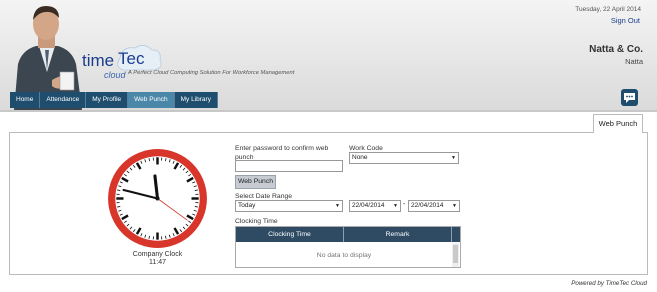 The height and width of the screenshot is (292, 657). I want to click on nav-attendance: Attendance, so click(63, 100).